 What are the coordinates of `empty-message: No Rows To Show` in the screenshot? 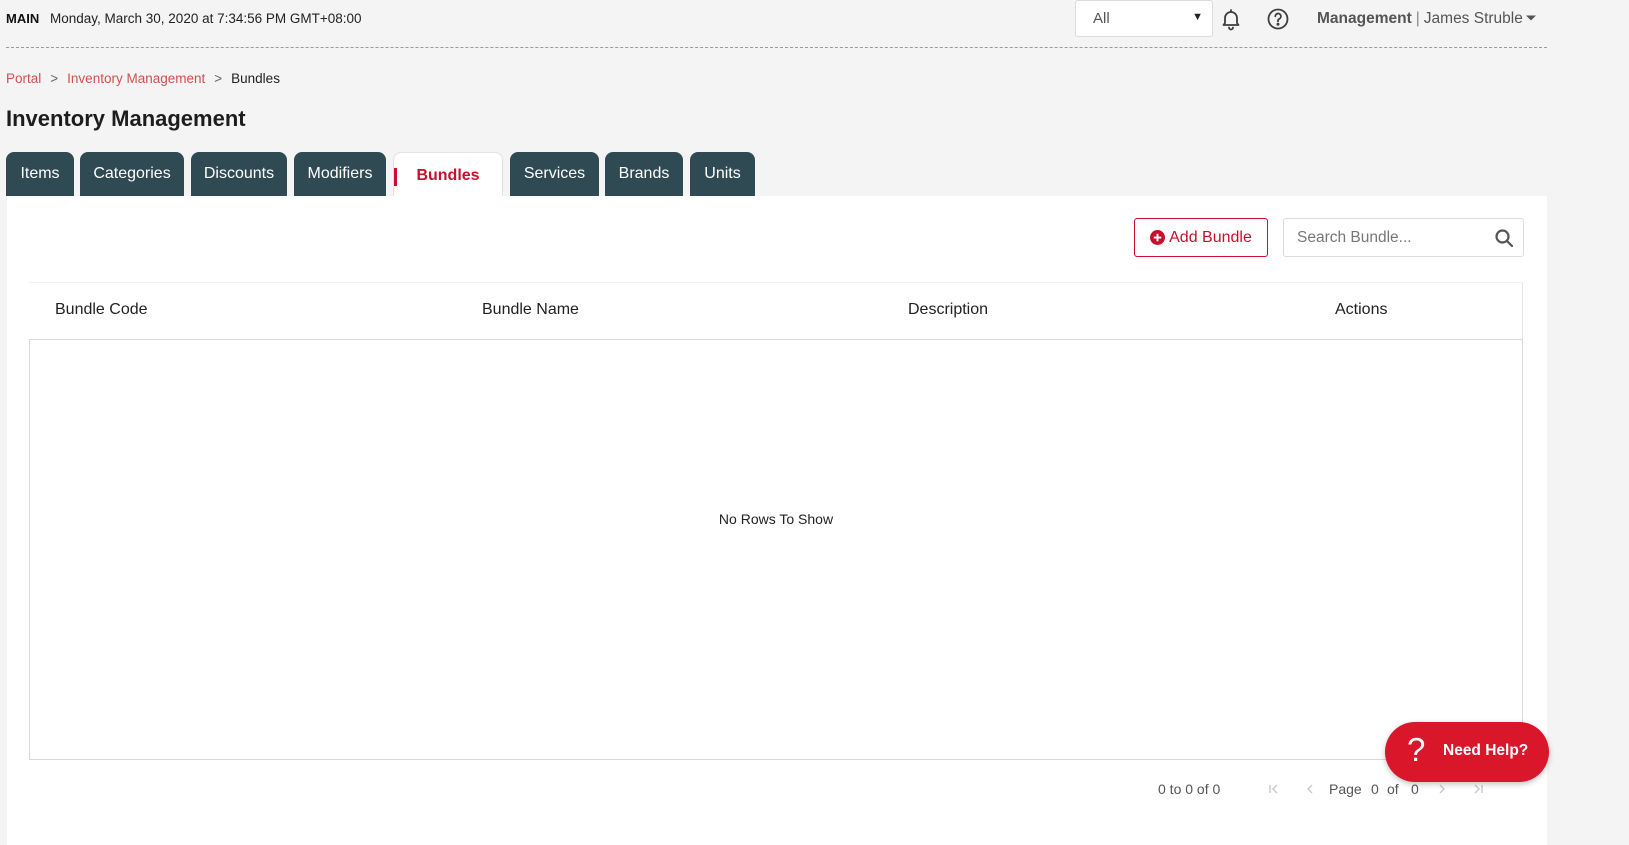 It's located at (776, 519).